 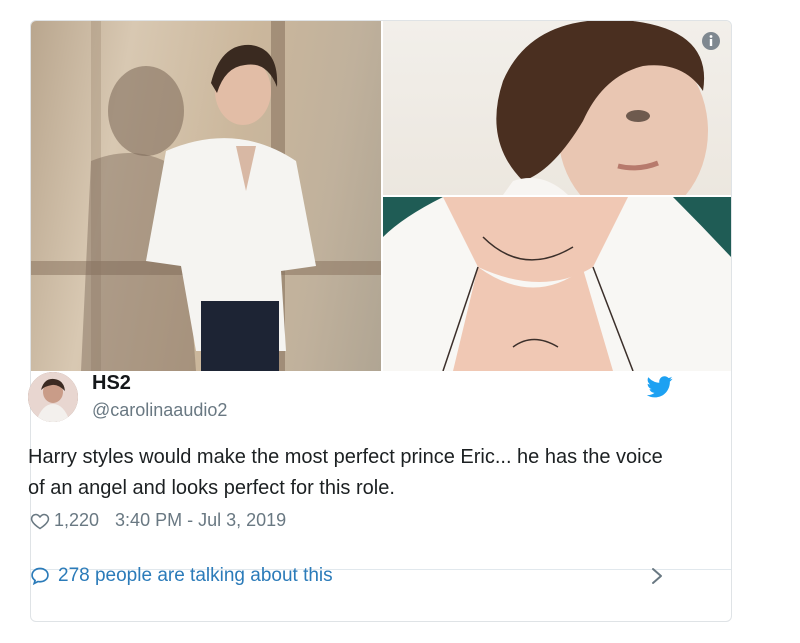 What do you see at coordinates (200, 520) in the screenshot?
I see `tweet-timestamp: 3:40 PM - Jul 3, 2019` at bounding box center [200, 520].